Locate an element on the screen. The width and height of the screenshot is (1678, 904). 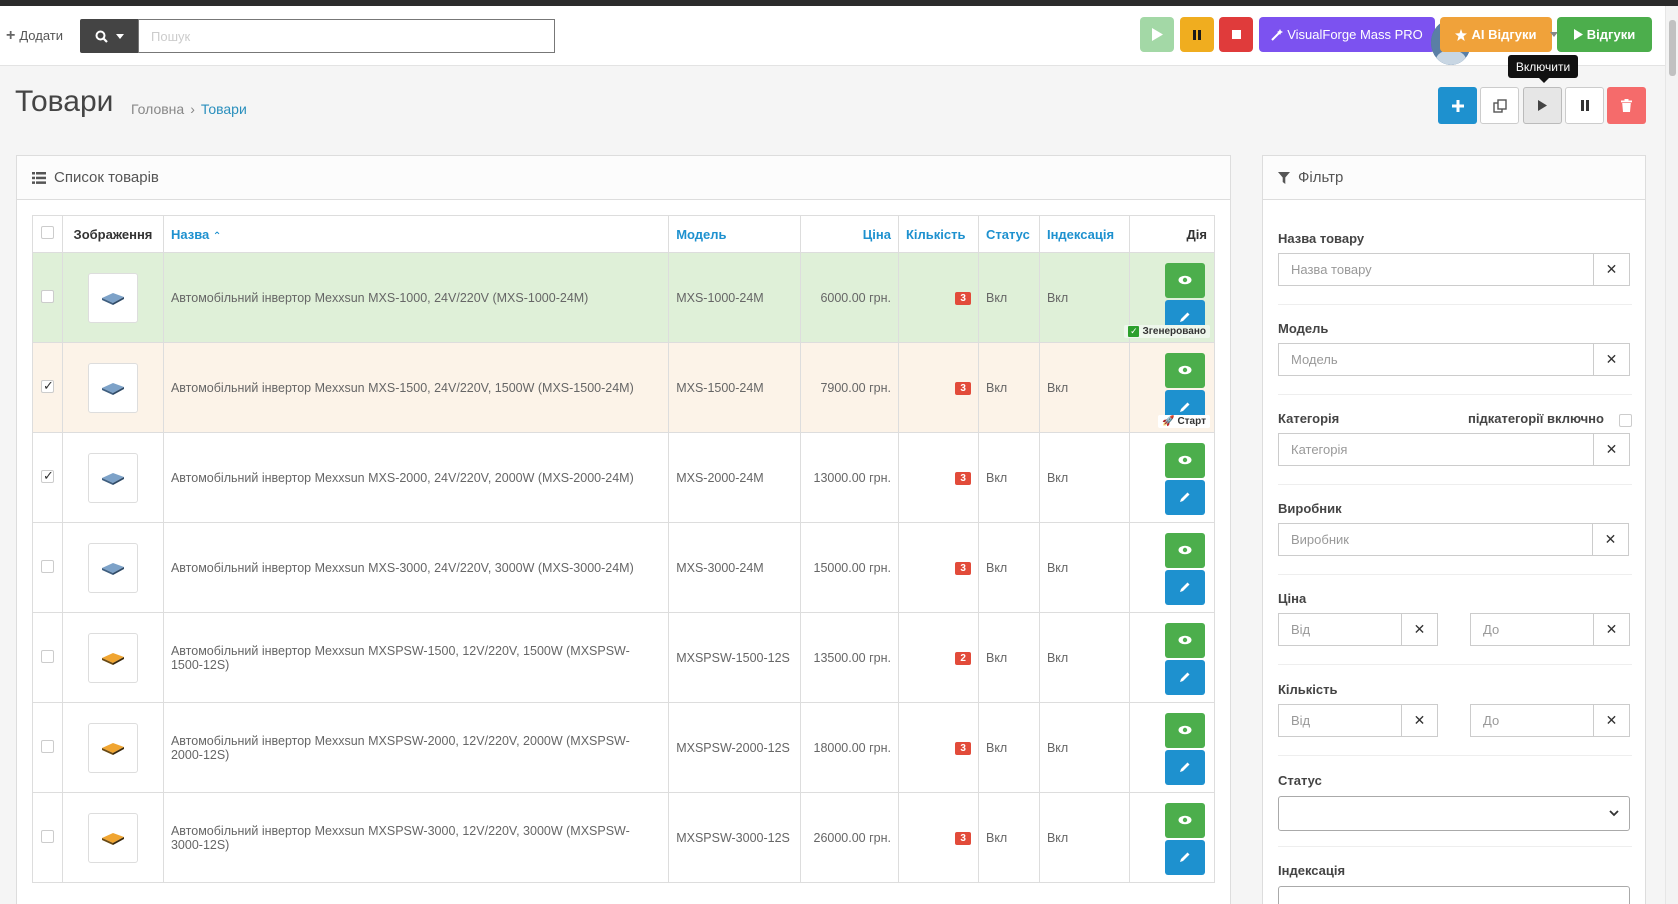
col-status-link: Статус is located at coordinates (1008, 234).